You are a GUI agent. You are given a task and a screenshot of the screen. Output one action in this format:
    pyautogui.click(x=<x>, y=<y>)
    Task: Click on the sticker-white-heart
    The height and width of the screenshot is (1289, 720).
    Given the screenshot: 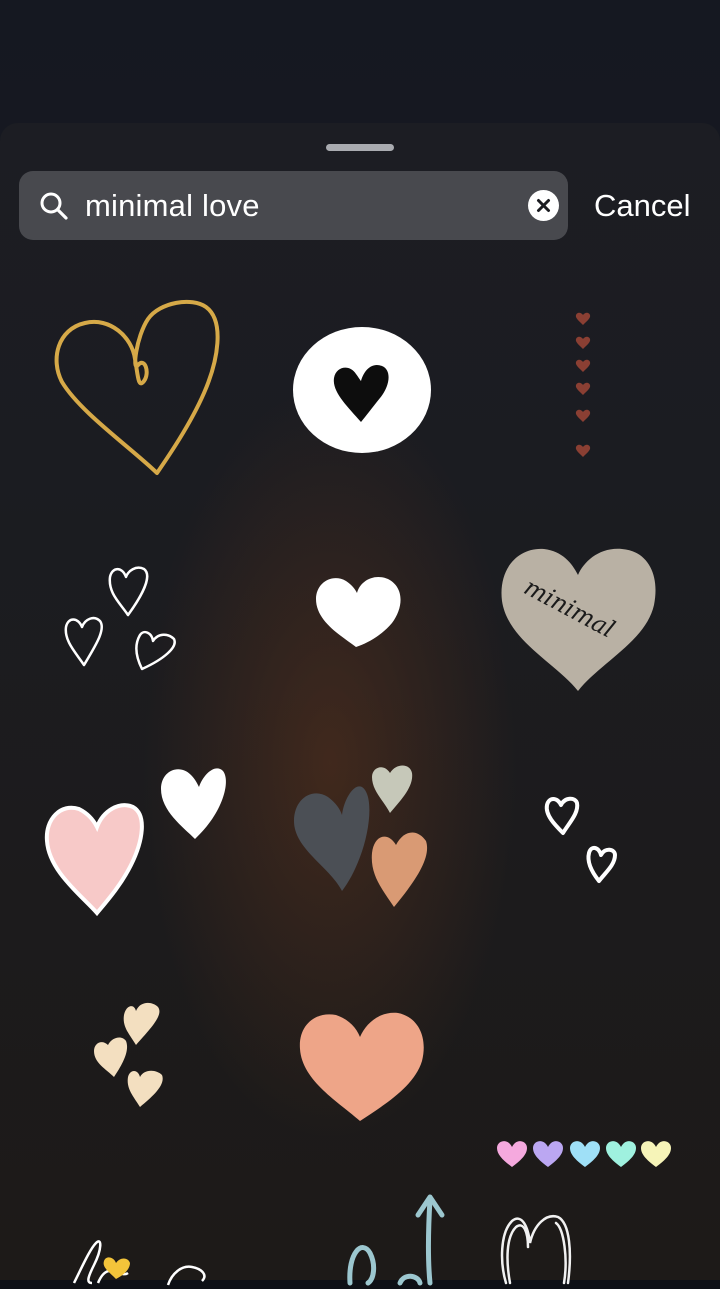 What is the action you would take?
    pyautogui.click(x=358, y=611)
    